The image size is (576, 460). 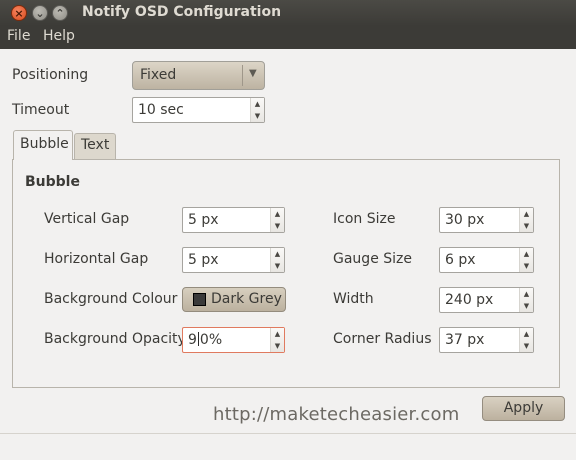 I want to click on corner-radius-spinbox: 37 px ▲ ▼, so click(x=486, y=340).